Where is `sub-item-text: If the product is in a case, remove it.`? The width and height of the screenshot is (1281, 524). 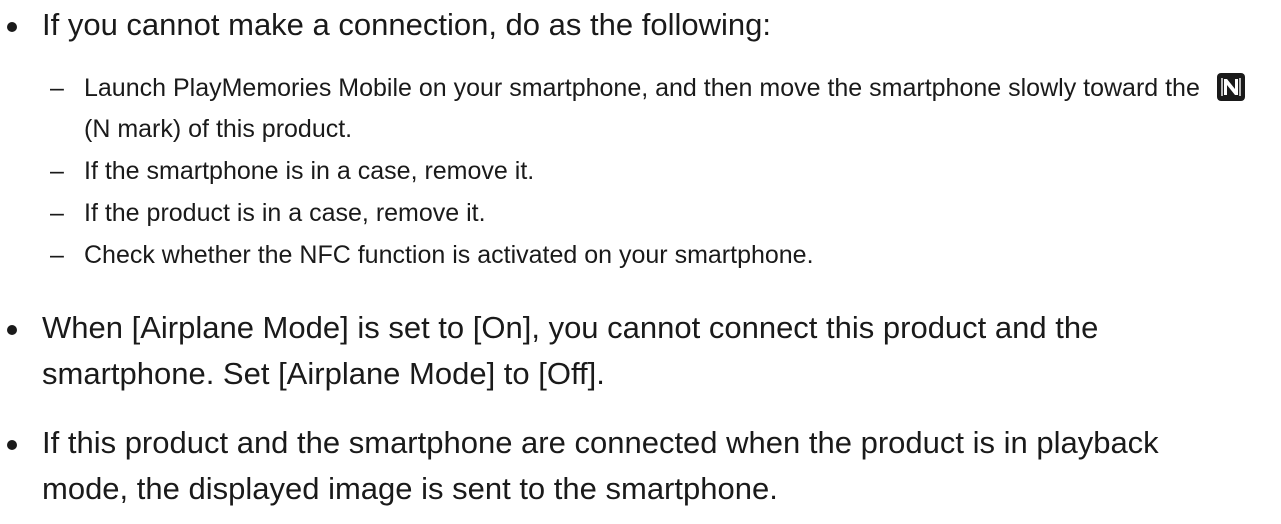 sub-item-text: If the product is in a case, remove it. is located at coordinates (285, 213).